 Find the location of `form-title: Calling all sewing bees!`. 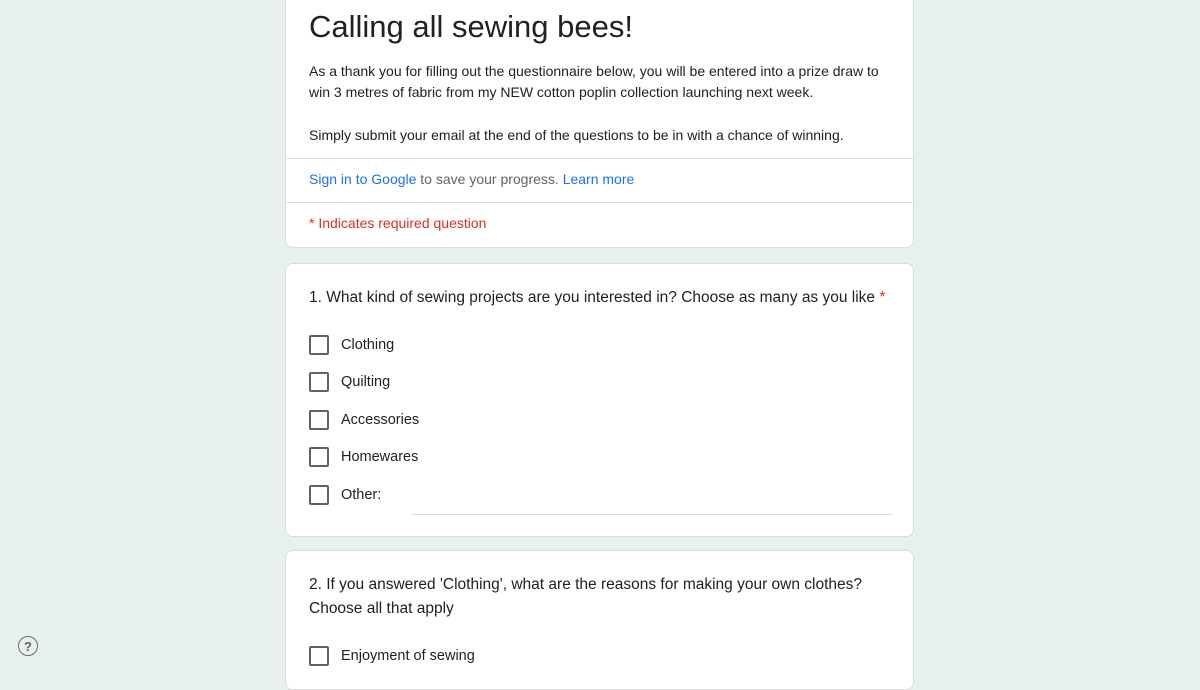

form-title: Calling all sewing bees! is located at coordinates (471, 26).